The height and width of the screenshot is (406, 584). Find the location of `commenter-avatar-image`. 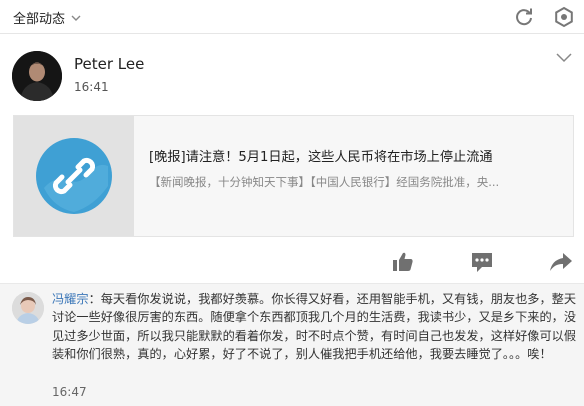

commenter-avatar-image is located at coordinates (28, 308).